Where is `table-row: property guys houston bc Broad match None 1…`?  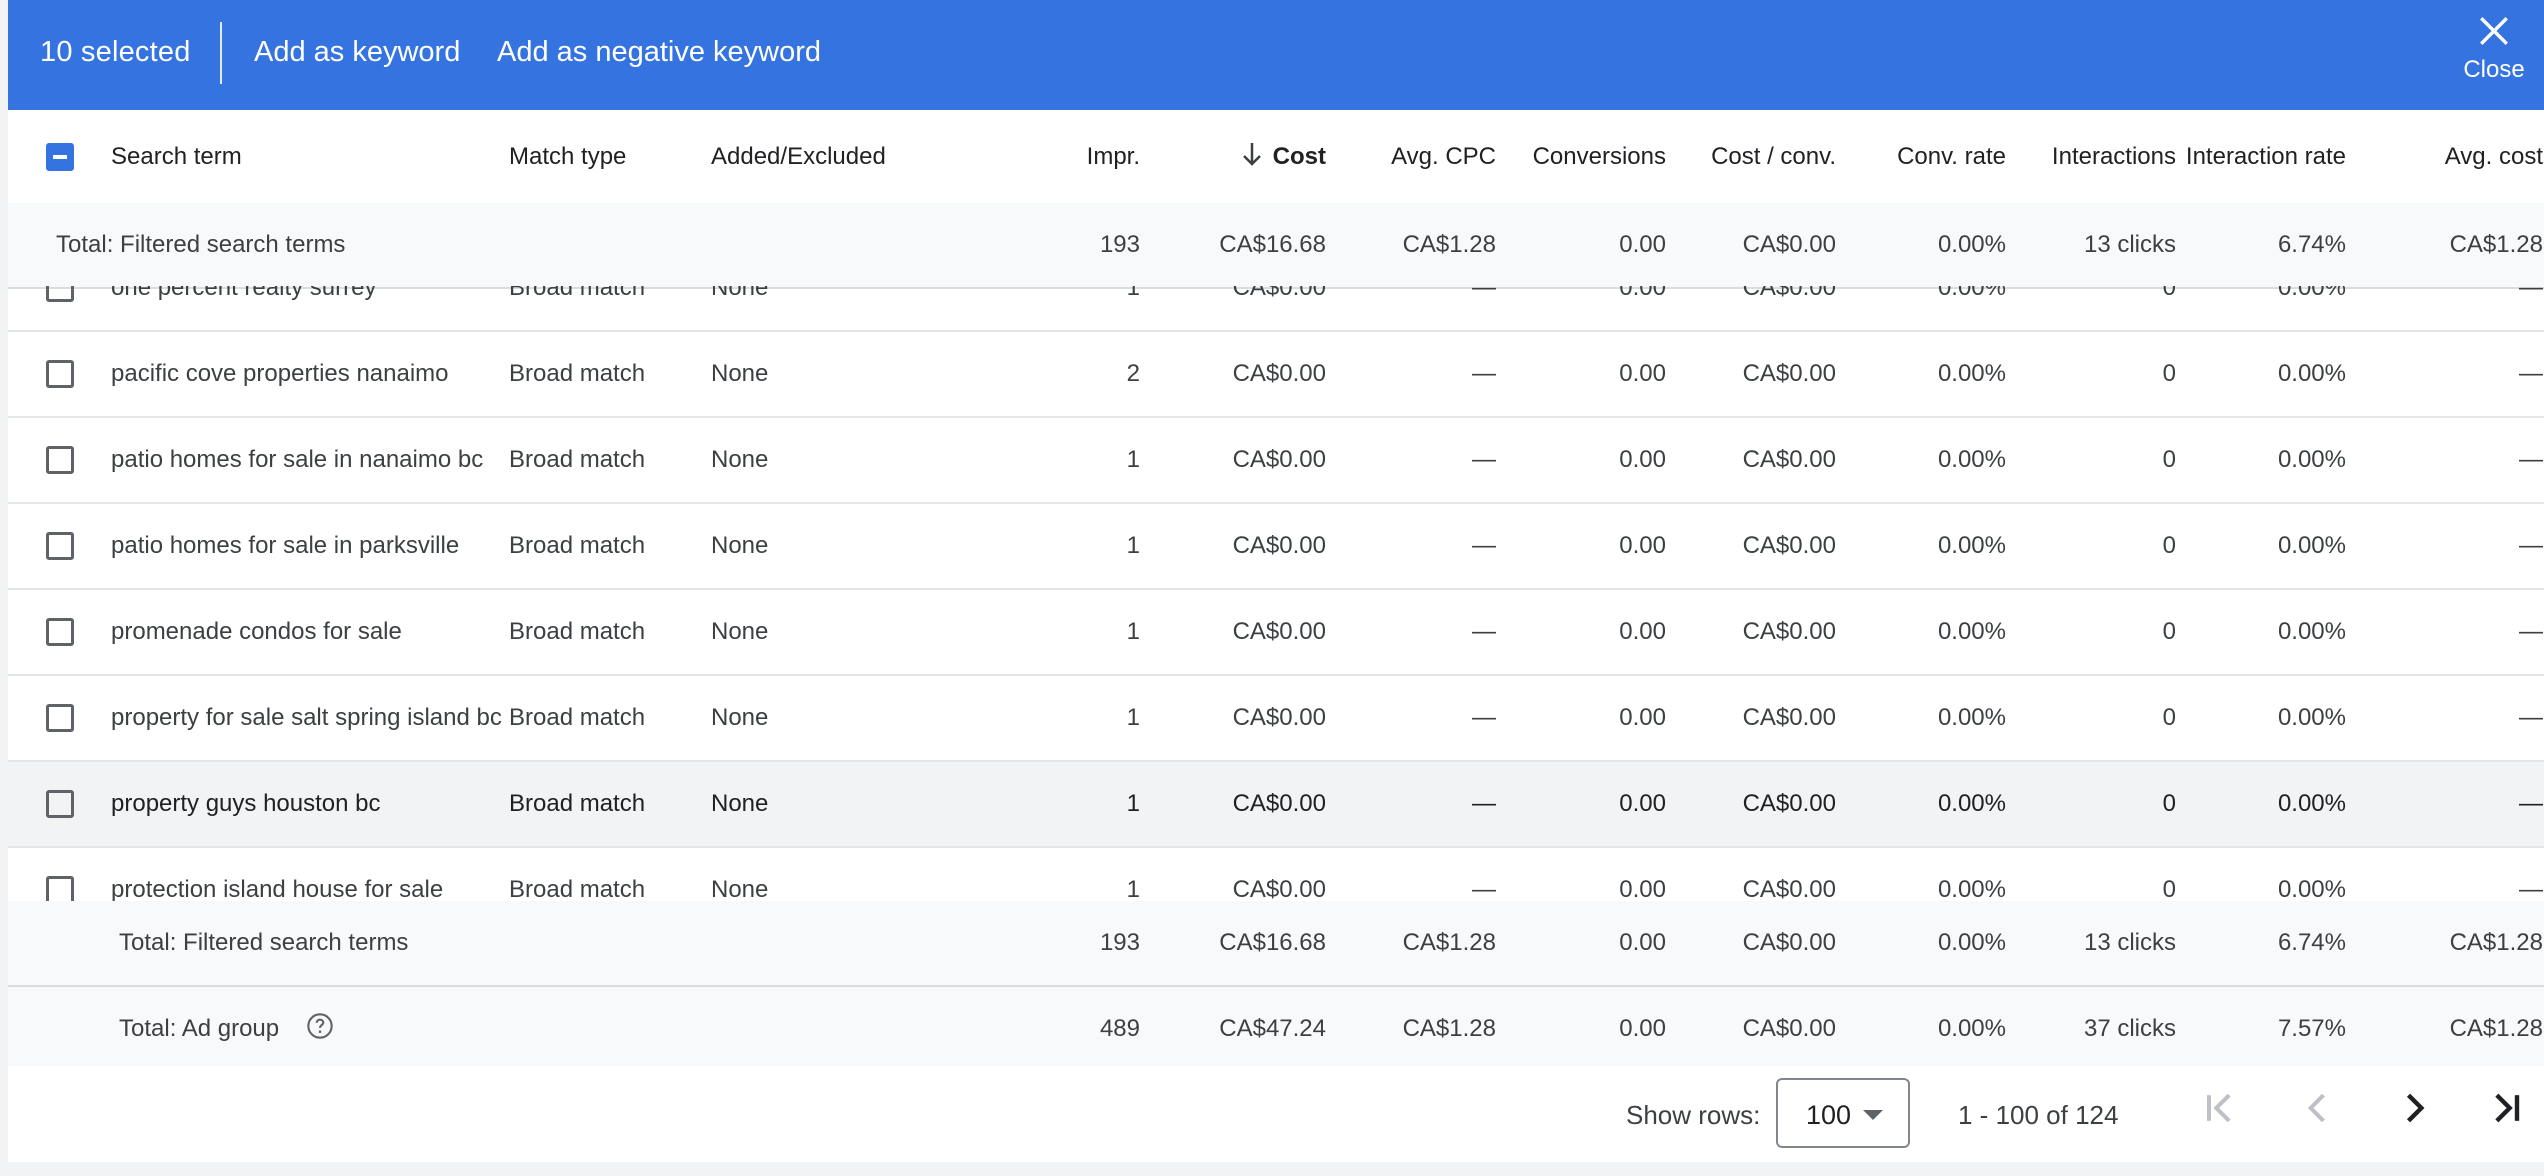
table-row: property guys houston bc Broad match None 1… is located at coordinates (1276, 804).